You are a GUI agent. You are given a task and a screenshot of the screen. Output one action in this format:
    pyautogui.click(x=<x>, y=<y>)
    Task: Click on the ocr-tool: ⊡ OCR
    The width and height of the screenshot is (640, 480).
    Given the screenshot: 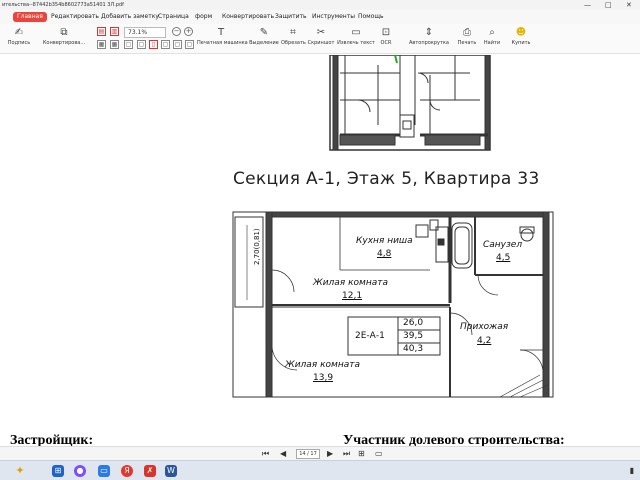 What is the action you would take?
    pyautogui.click(x=386, y=36)
    